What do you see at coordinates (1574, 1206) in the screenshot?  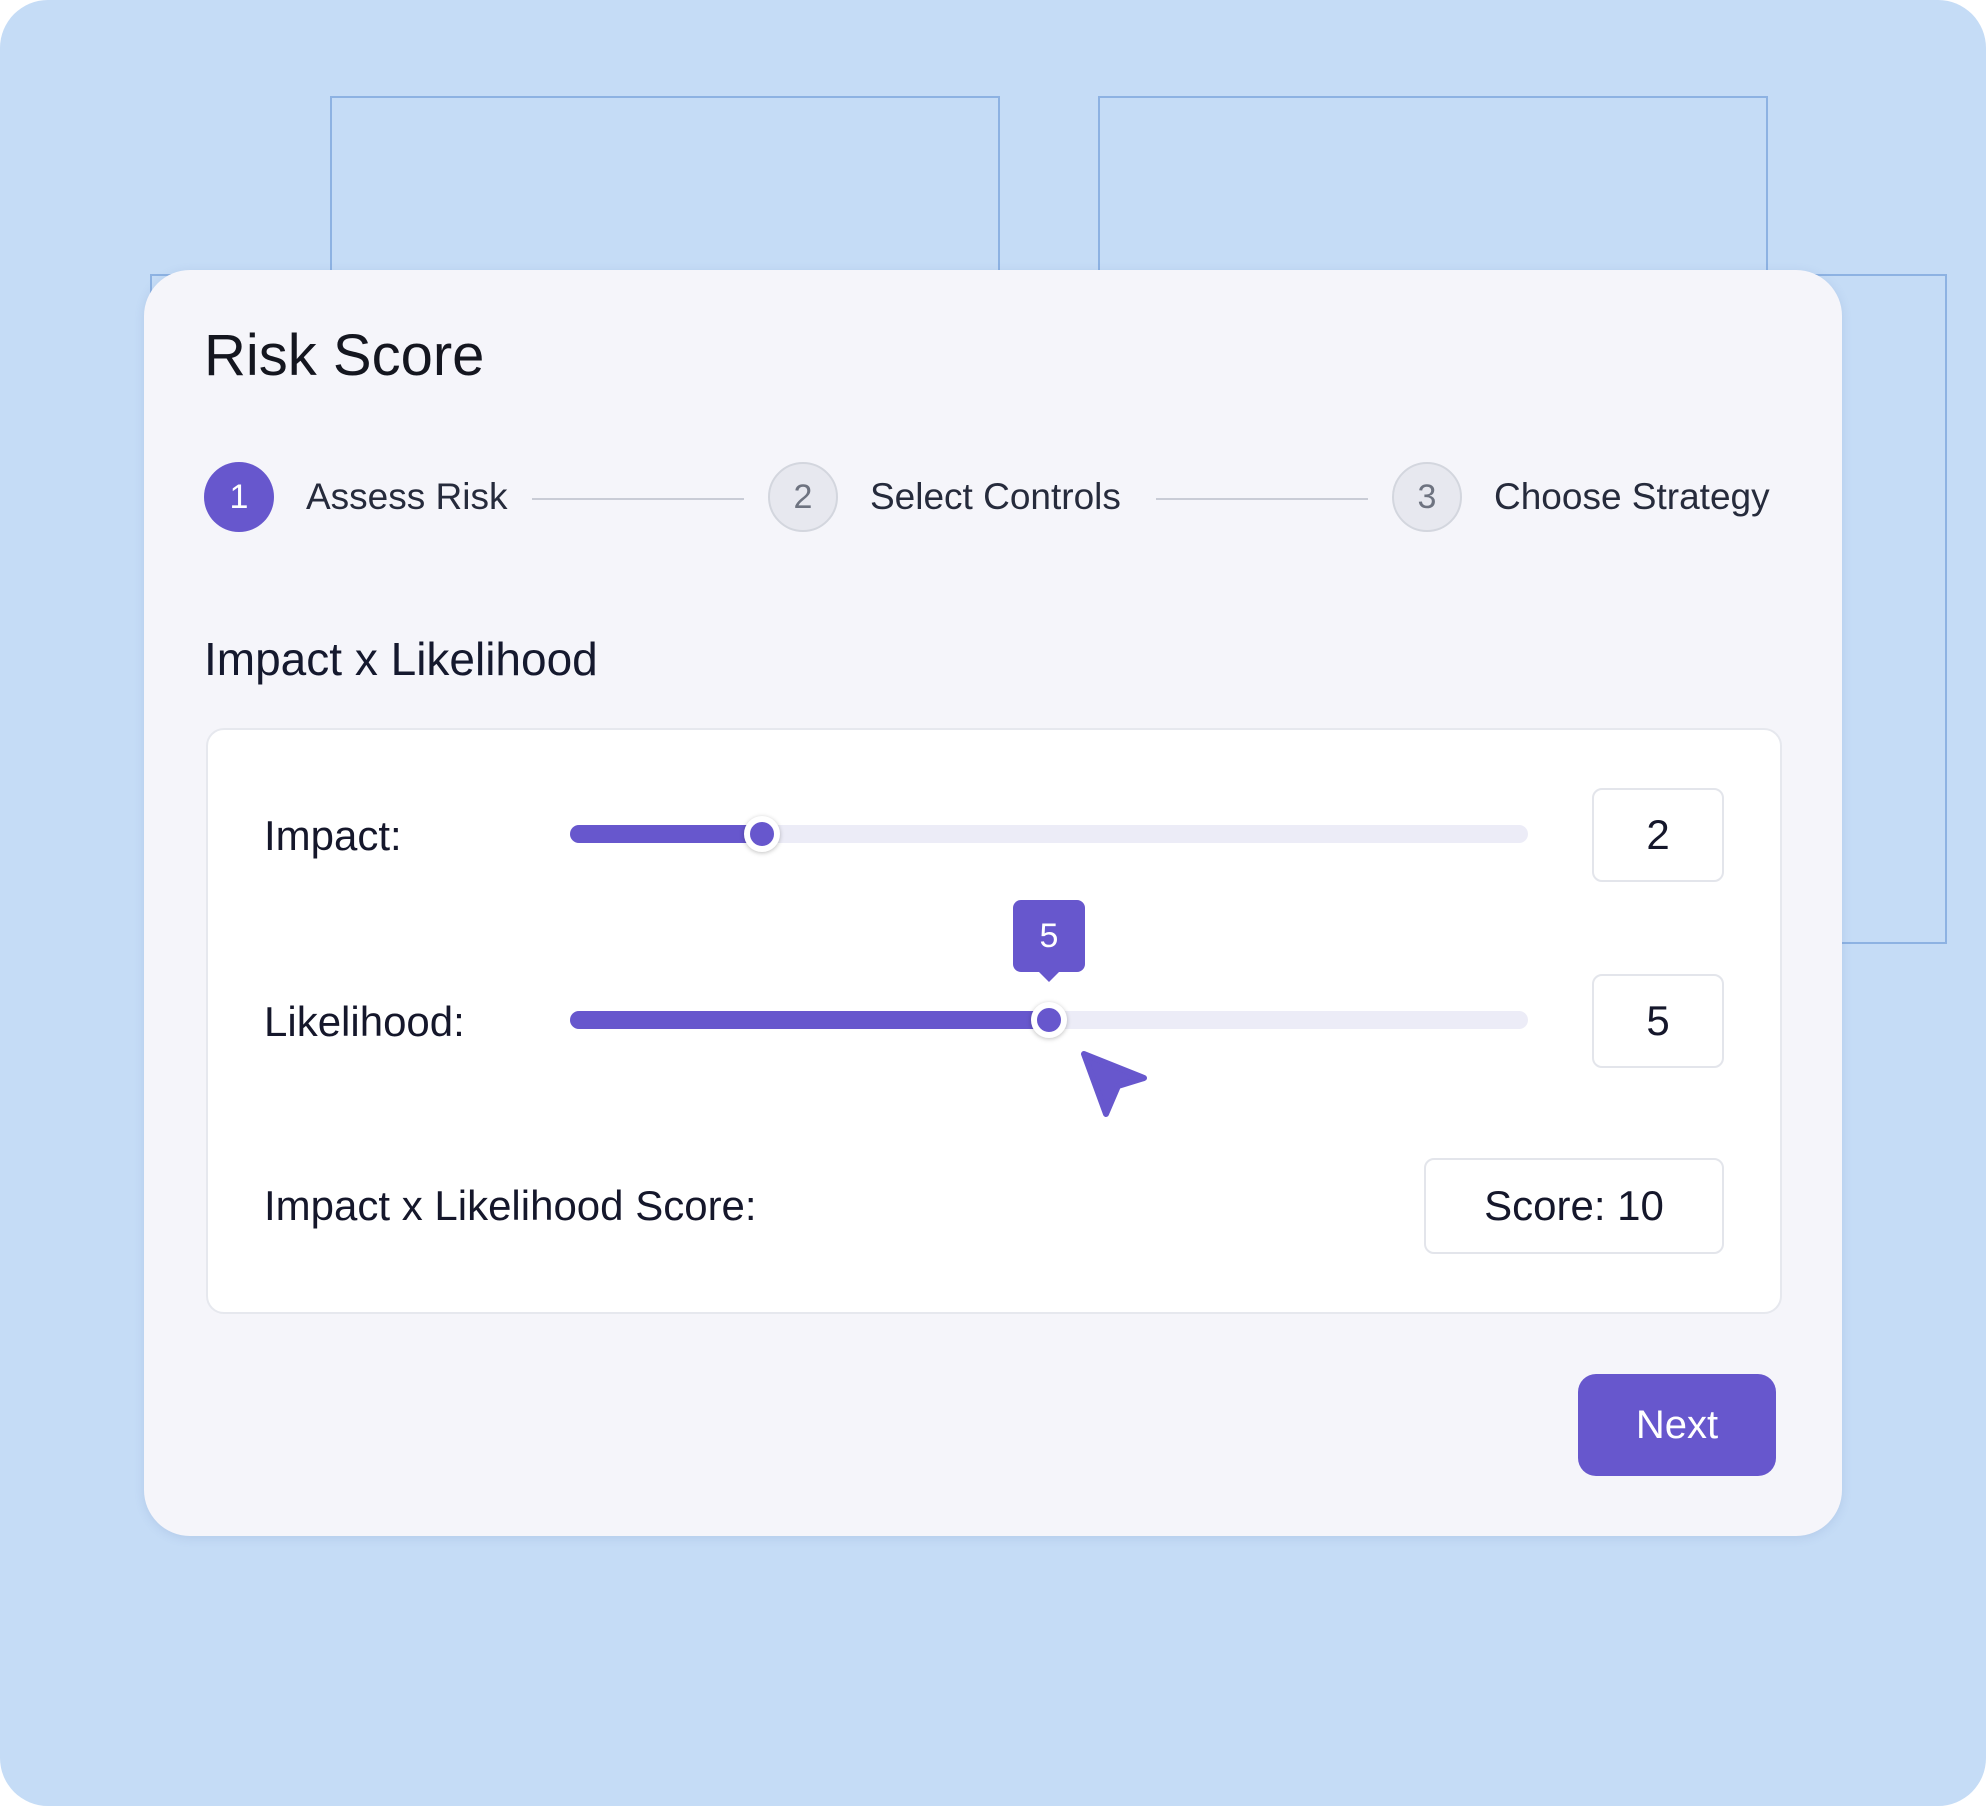 I see `score-display: Score: 10` at bounding box center [1574, 1206].